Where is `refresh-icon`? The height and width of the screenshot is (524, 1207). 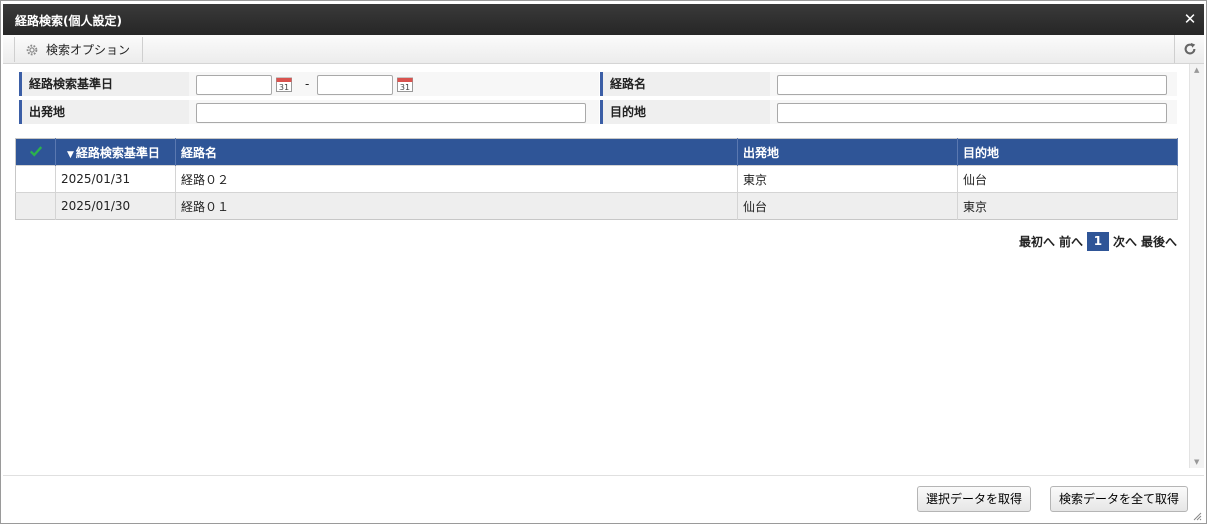 refresh-icon is located at coordinates (1189, 48).